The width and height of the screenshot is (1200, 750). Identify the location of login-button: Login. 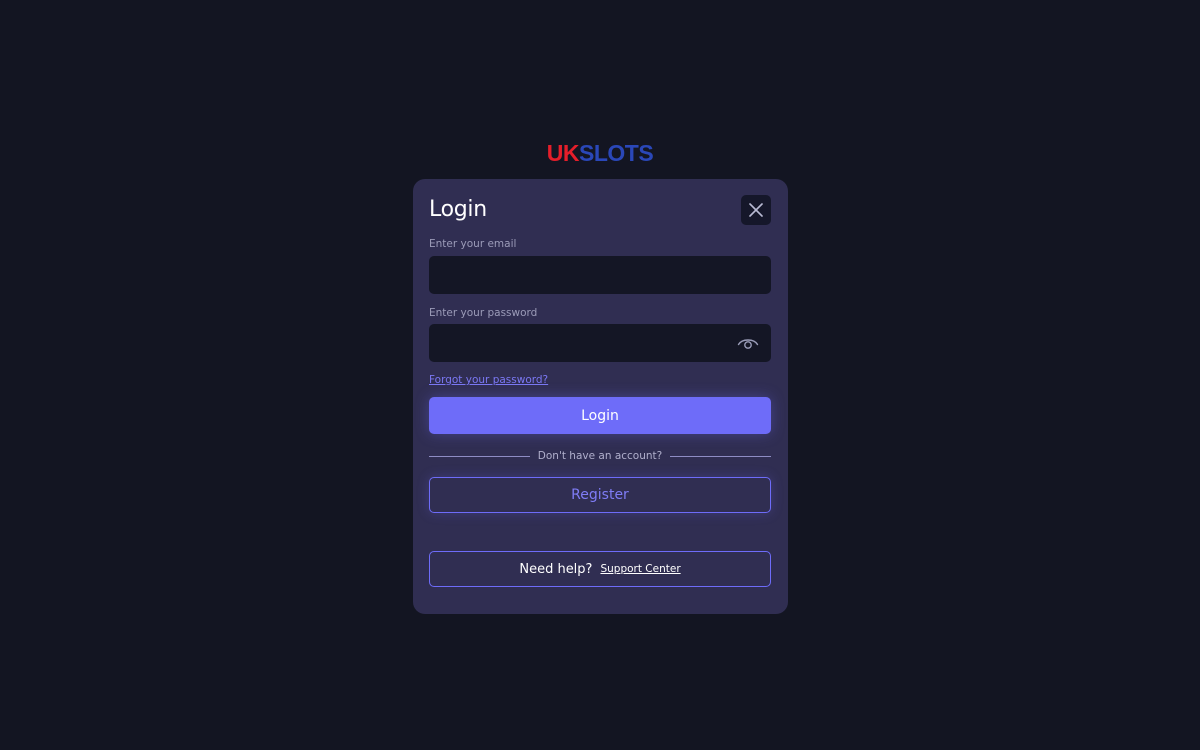
(600, 415).